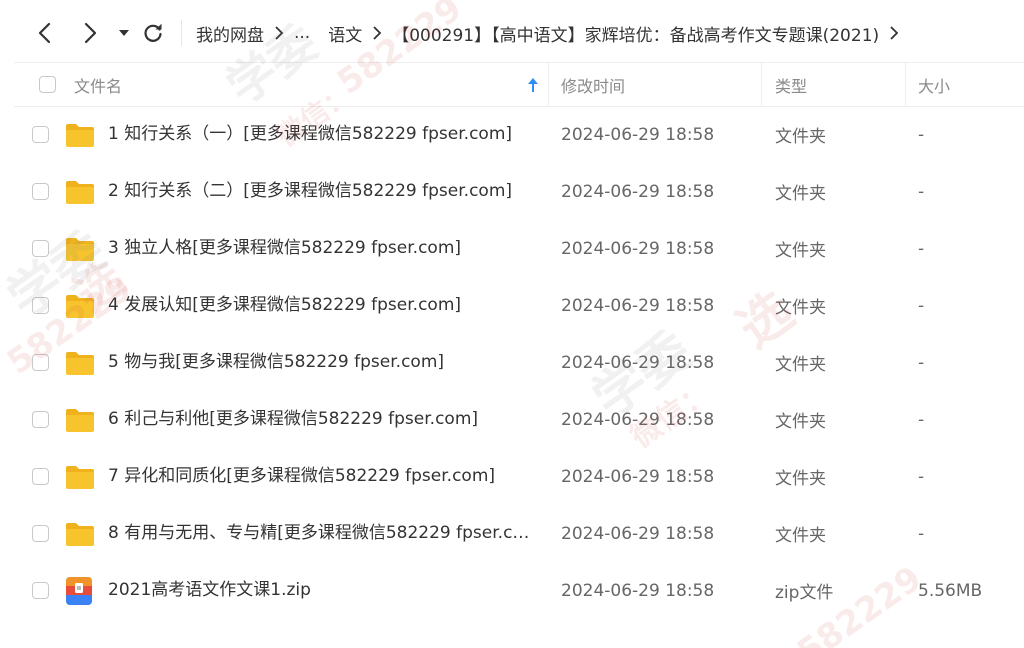 The width and height of the screenshot is (1024, 648). I want to click on column-header-name: 文件名, so click(98, 84).